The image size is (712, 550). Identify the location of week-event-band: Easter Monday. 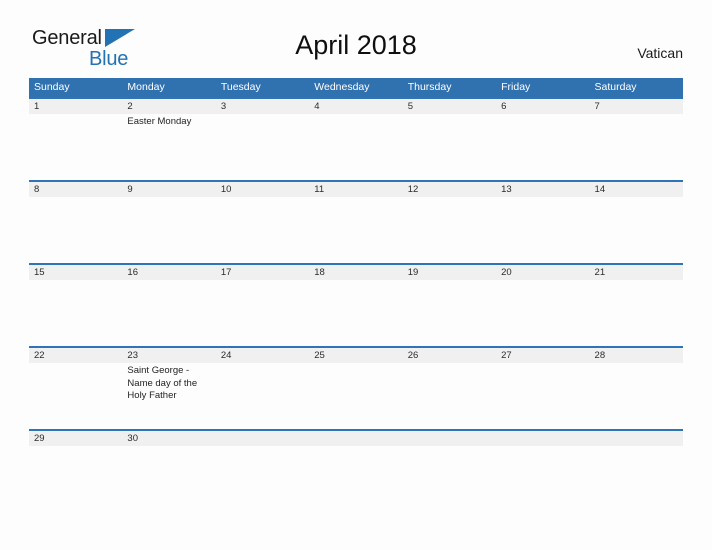
(356, 147).